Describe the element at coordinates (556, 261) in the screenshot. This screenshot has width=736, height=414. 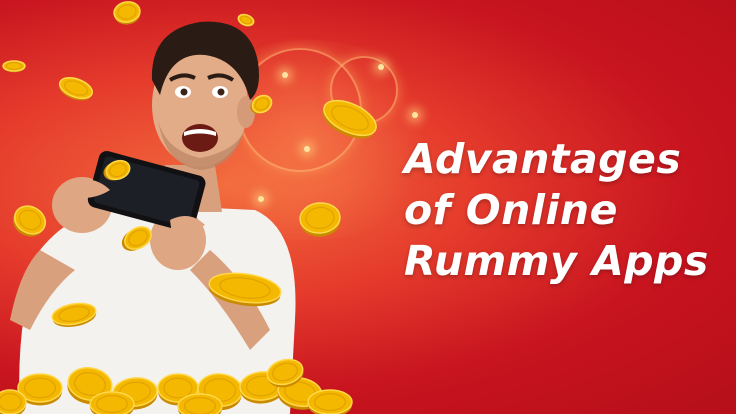
I see `headline-line-3: Rummy Apps` at that location.